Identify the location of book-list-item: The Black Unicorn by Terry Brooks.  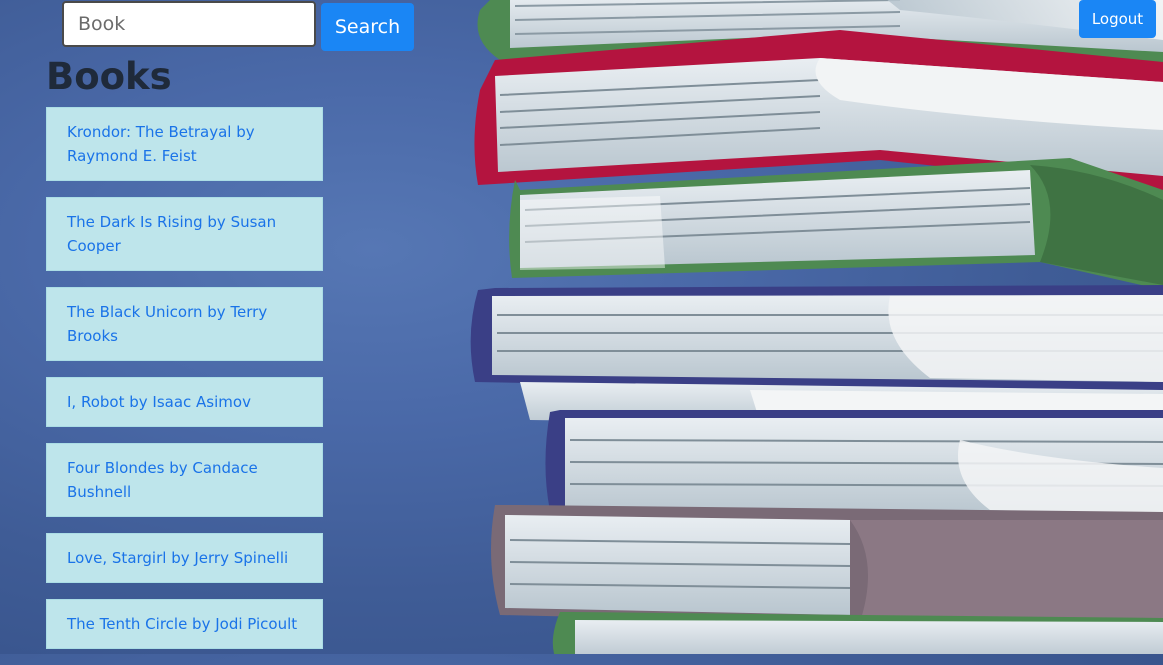
(184, 324).